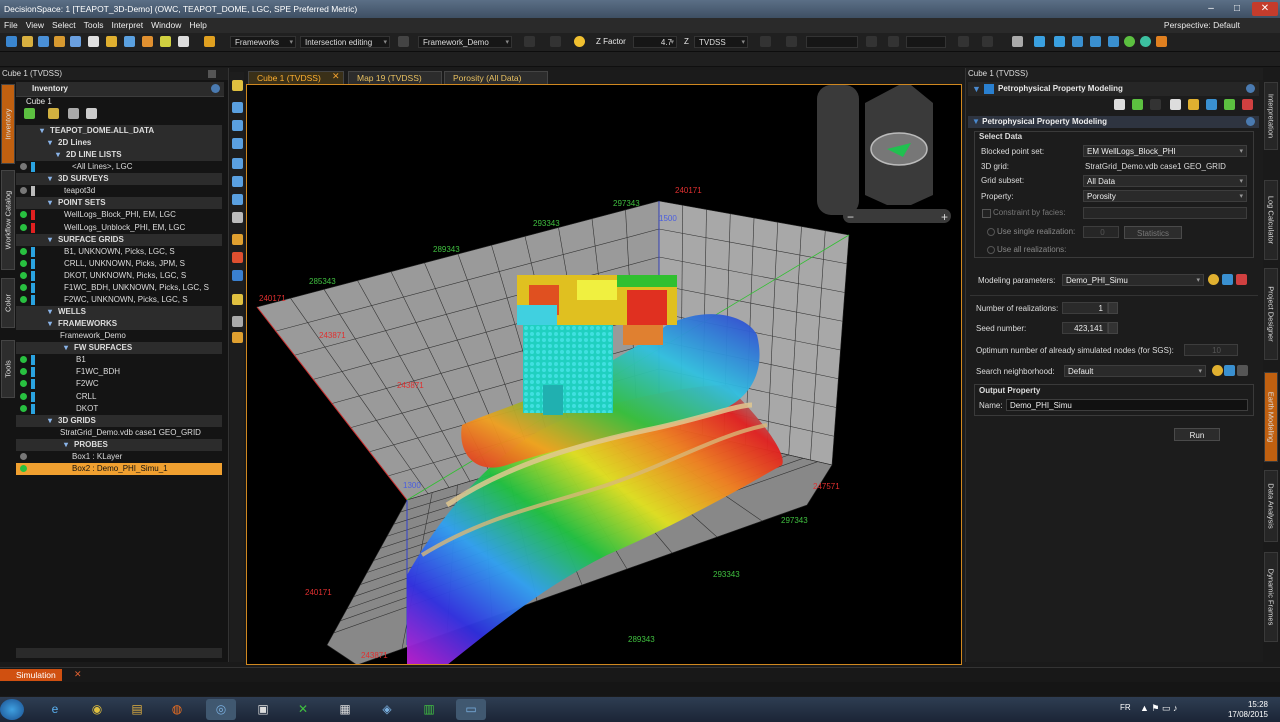 This screenshot has height=722, width=1280. What do you see at coordinates (1229, 370) in the screenshot?
I see `edit-neighborhood-icon` at bounding box center [1229, 370].